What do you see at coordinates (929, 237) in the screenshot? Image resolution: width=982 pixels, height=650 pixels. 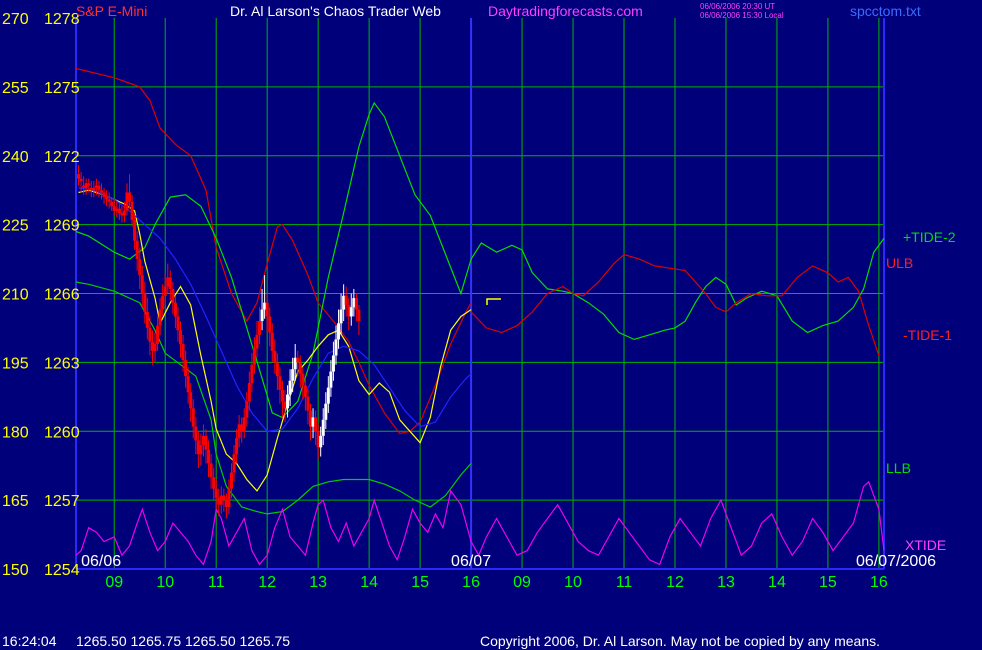 I see `series-label-tide-plus: +TIDE-2` at bounding box center [929, 237].